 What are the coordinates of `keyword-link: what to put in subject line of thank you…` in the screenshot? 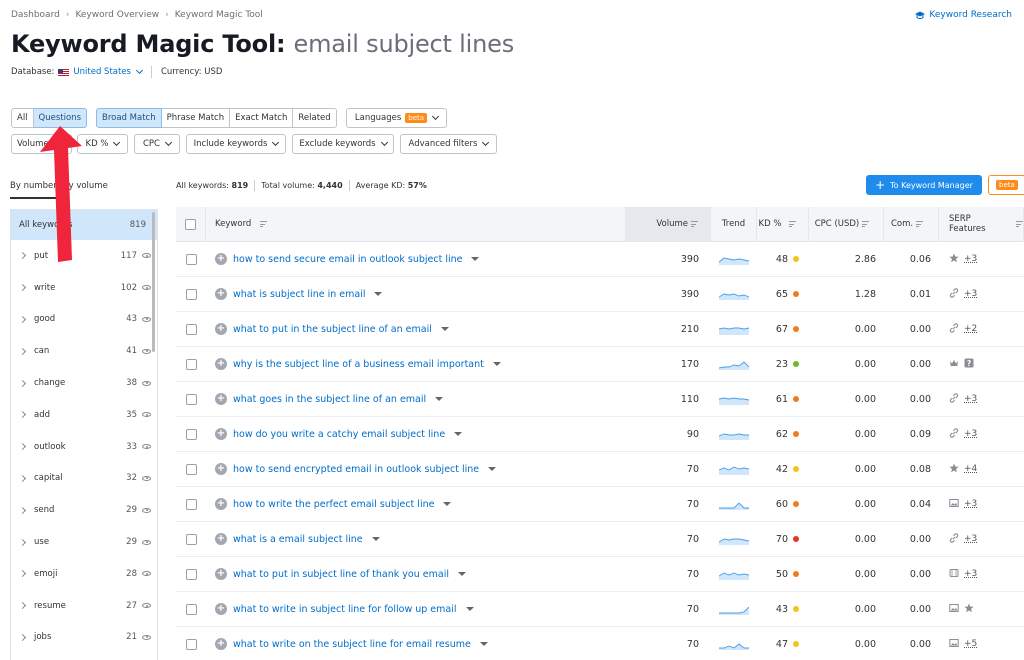 It's located at (341, 574).